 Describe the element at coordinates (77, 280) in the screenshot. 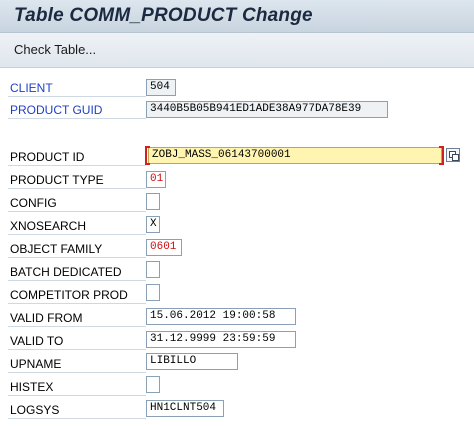

I see `batch-dedicated-underline` at that location.